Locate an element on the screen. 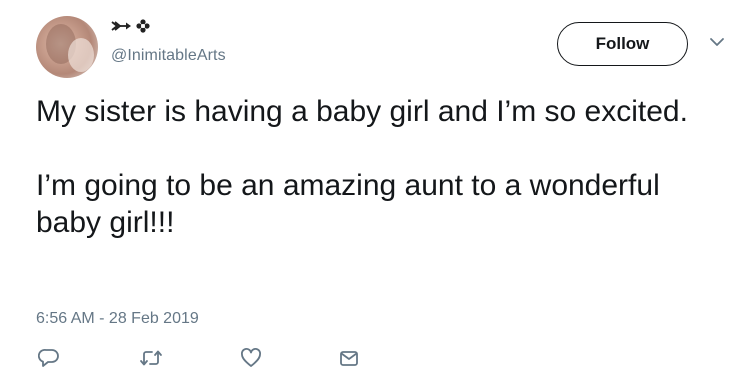 This screenshot has height=382, width=746. tweet-actions is located at coordinates (201, 358).